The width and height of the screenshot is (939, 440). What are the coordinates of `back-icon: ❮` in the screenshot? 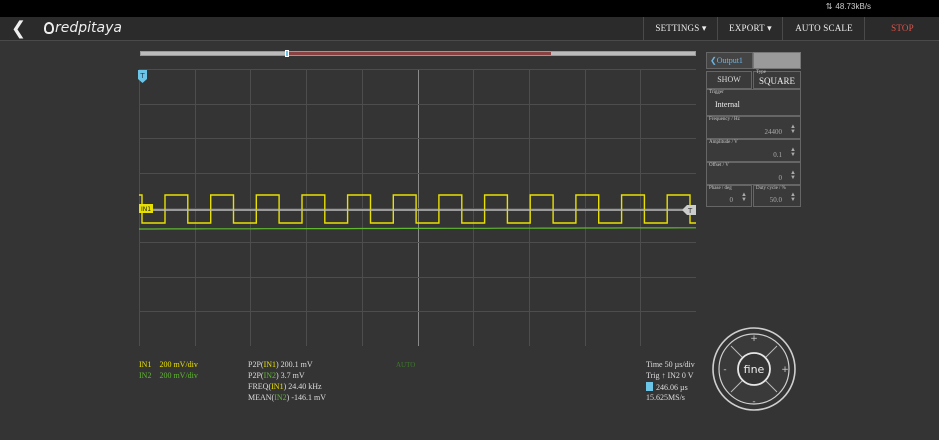 It's located at (18, 28).